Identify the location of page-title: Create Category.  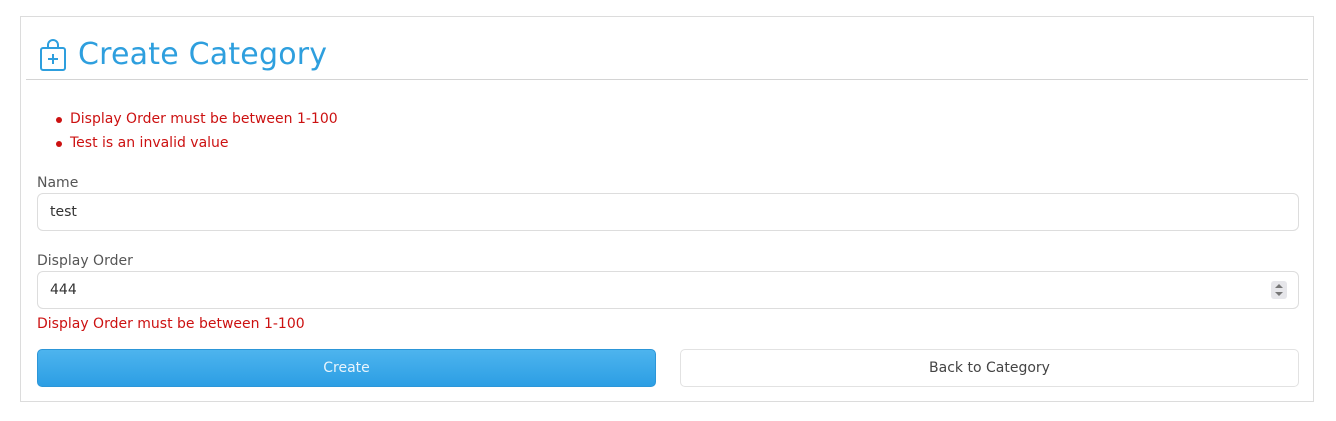
(203, 54).